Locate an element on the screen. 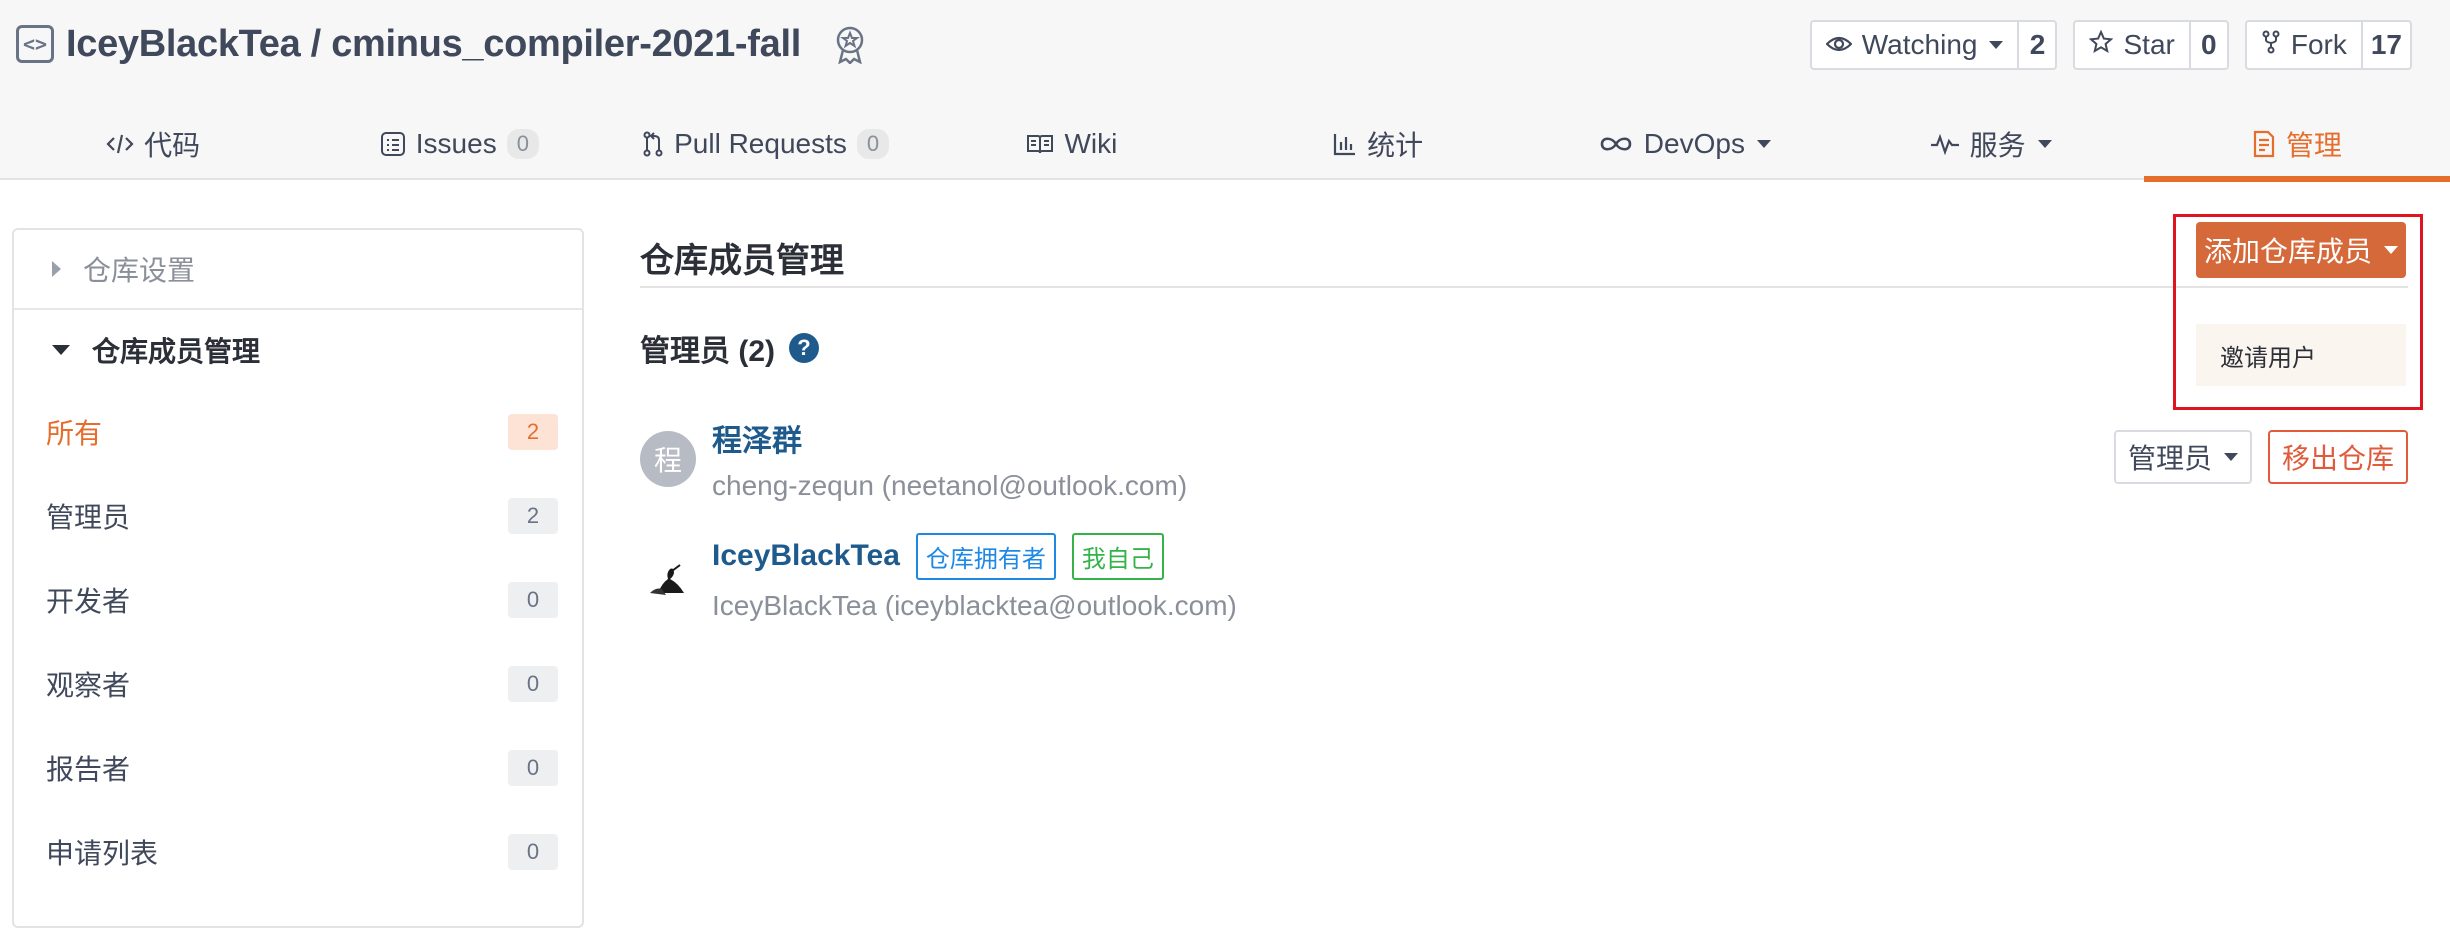 The image size is (2450, 928). fork-group: Fork 17 is located at coordinates (2328, 45).